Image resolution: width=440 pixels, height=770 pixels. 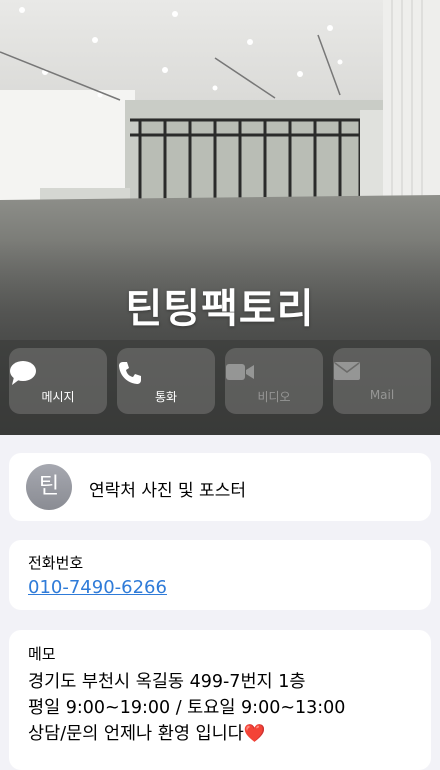 I want to click on phone-icon, so click(x=166, y=373).